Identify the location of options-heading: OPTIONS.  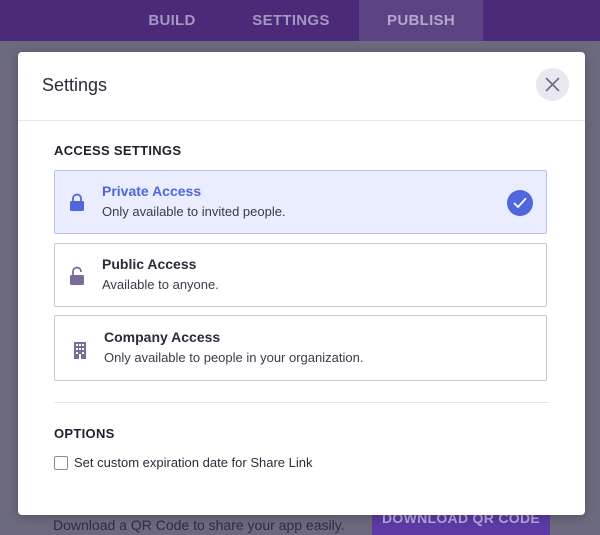
(84, 433).